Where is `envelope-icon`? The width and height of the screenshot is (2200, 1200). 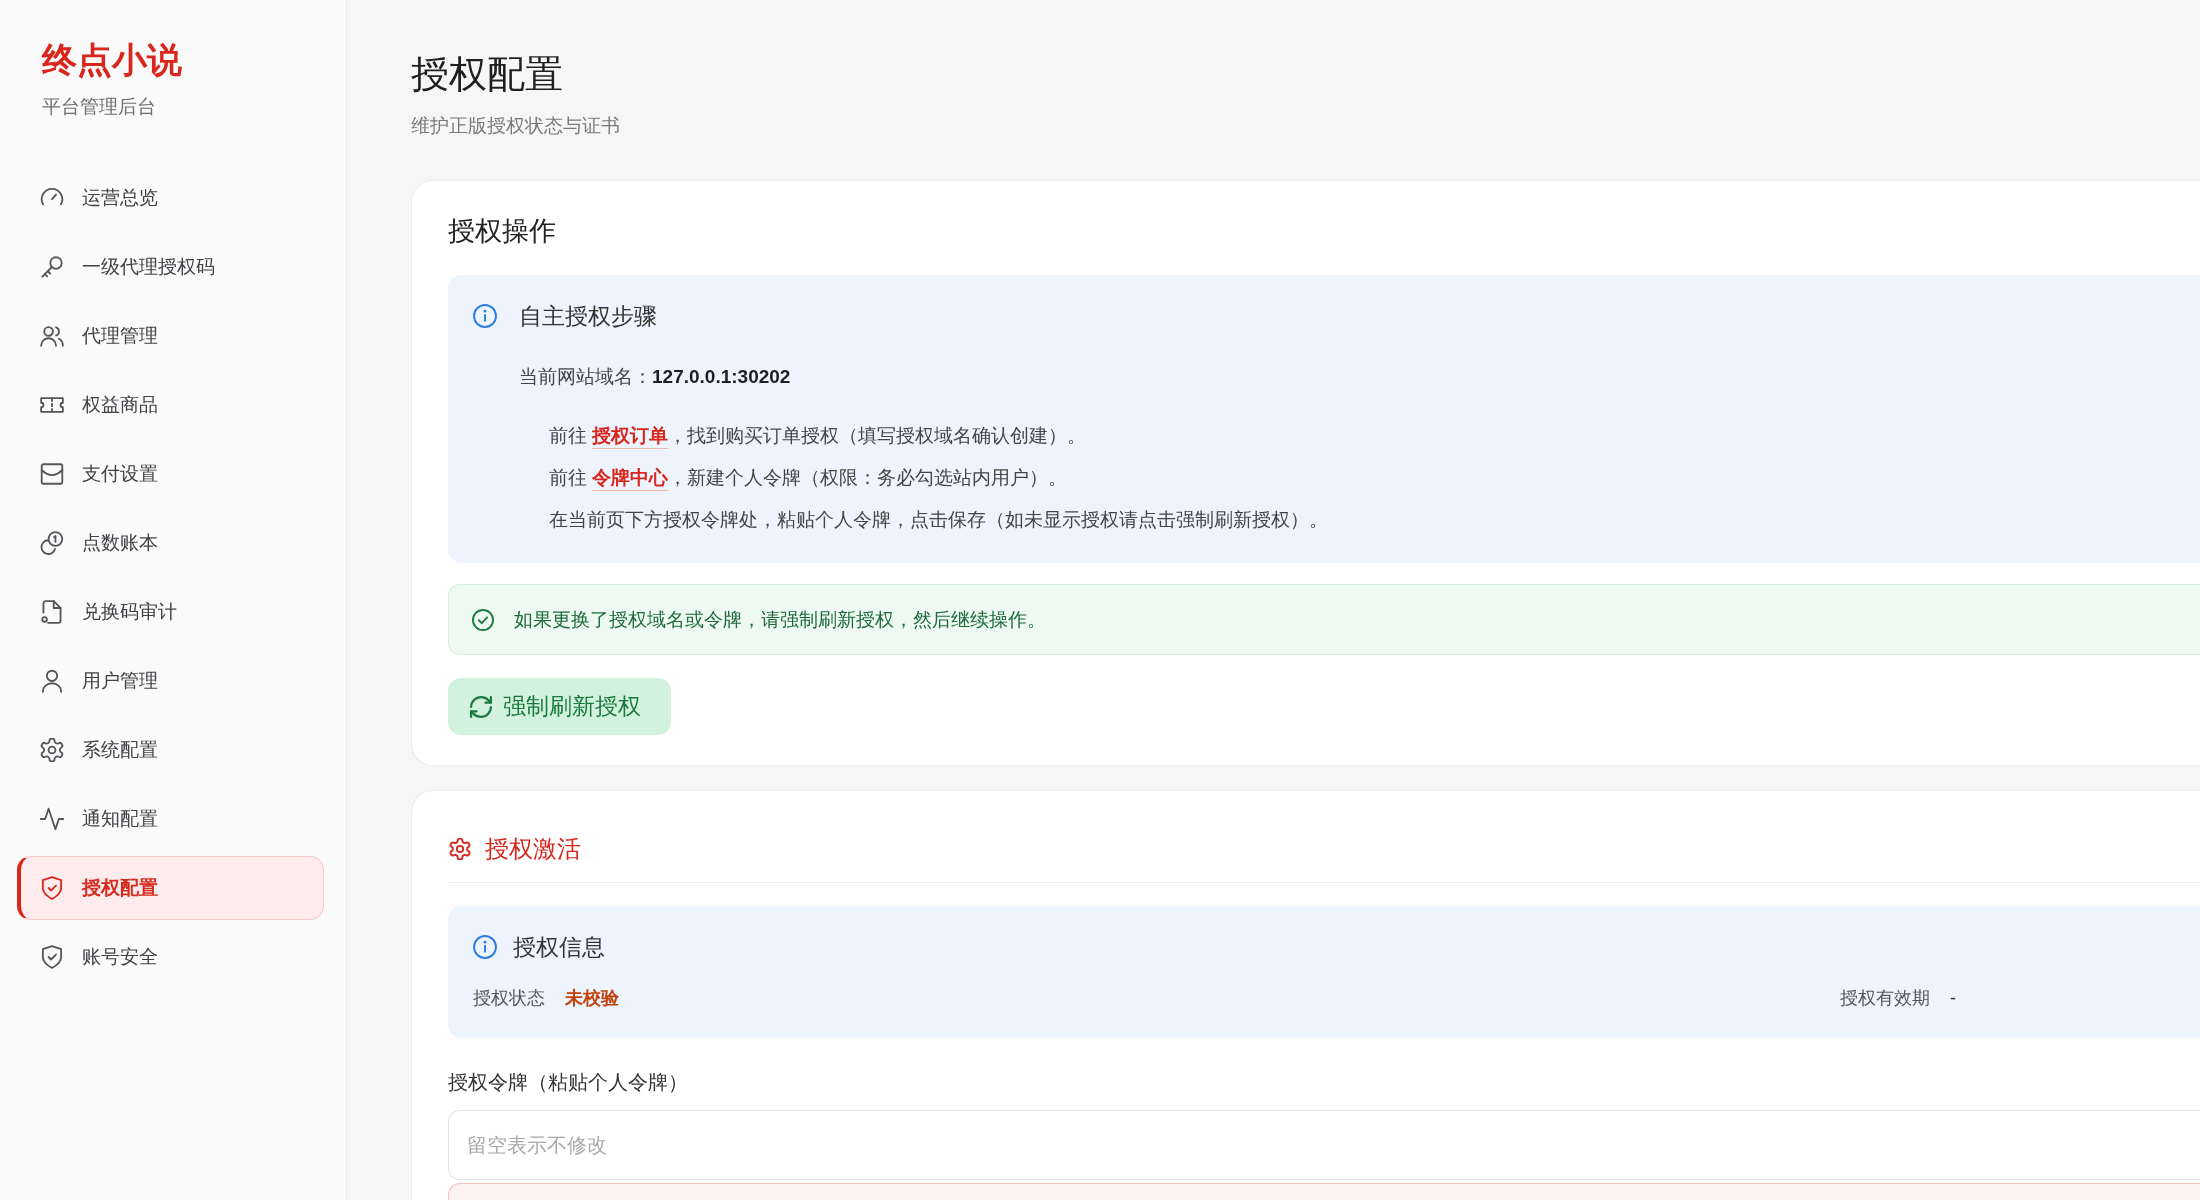
envelope-icon is located at coordinates (52, 474).